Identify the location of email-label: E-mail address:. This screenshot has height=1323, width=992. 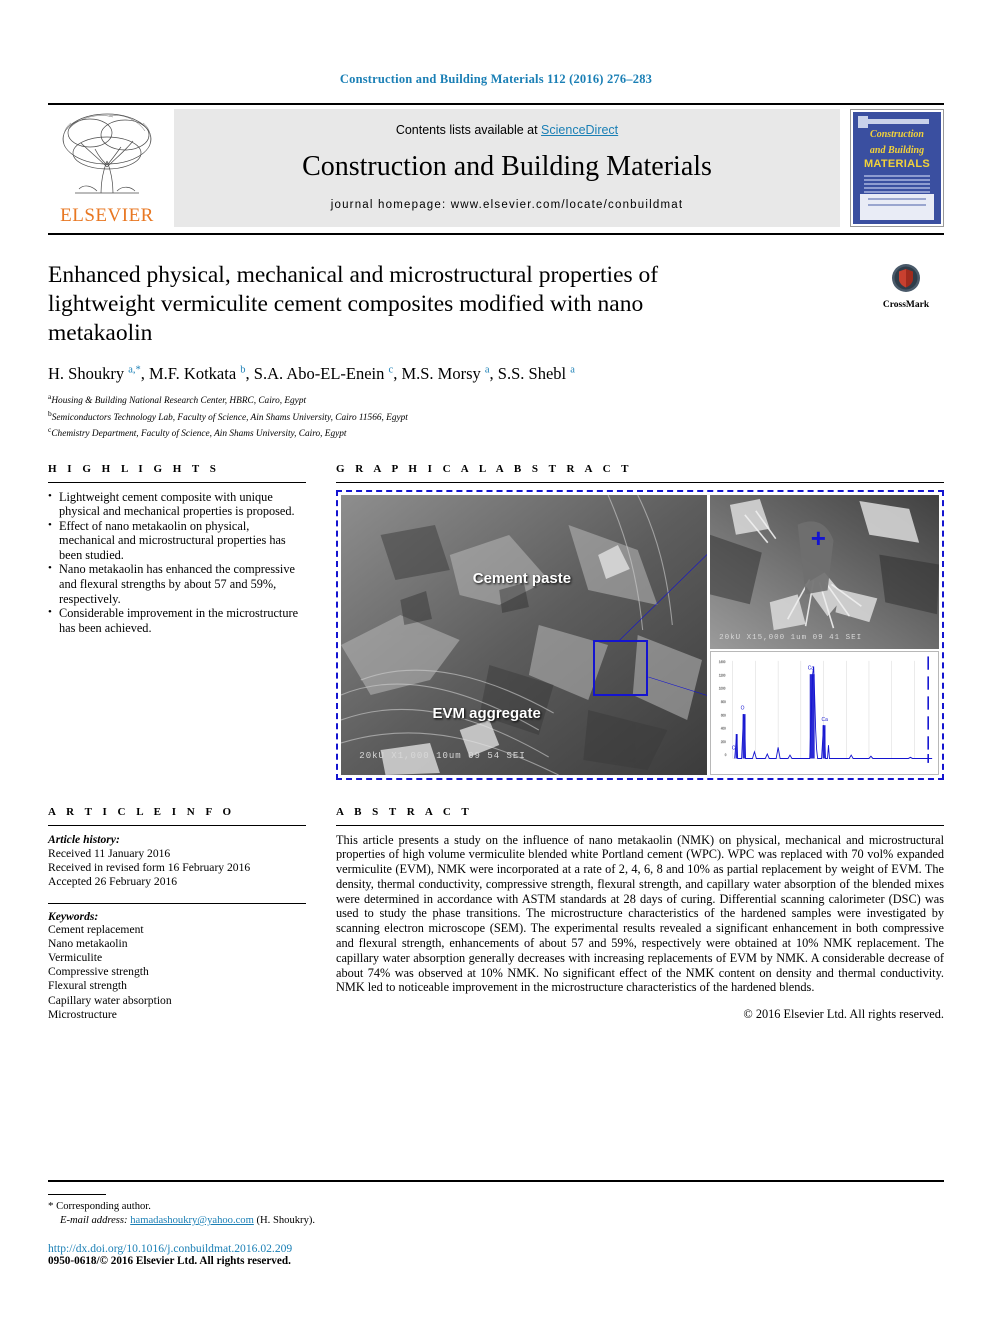
(94, 1220).